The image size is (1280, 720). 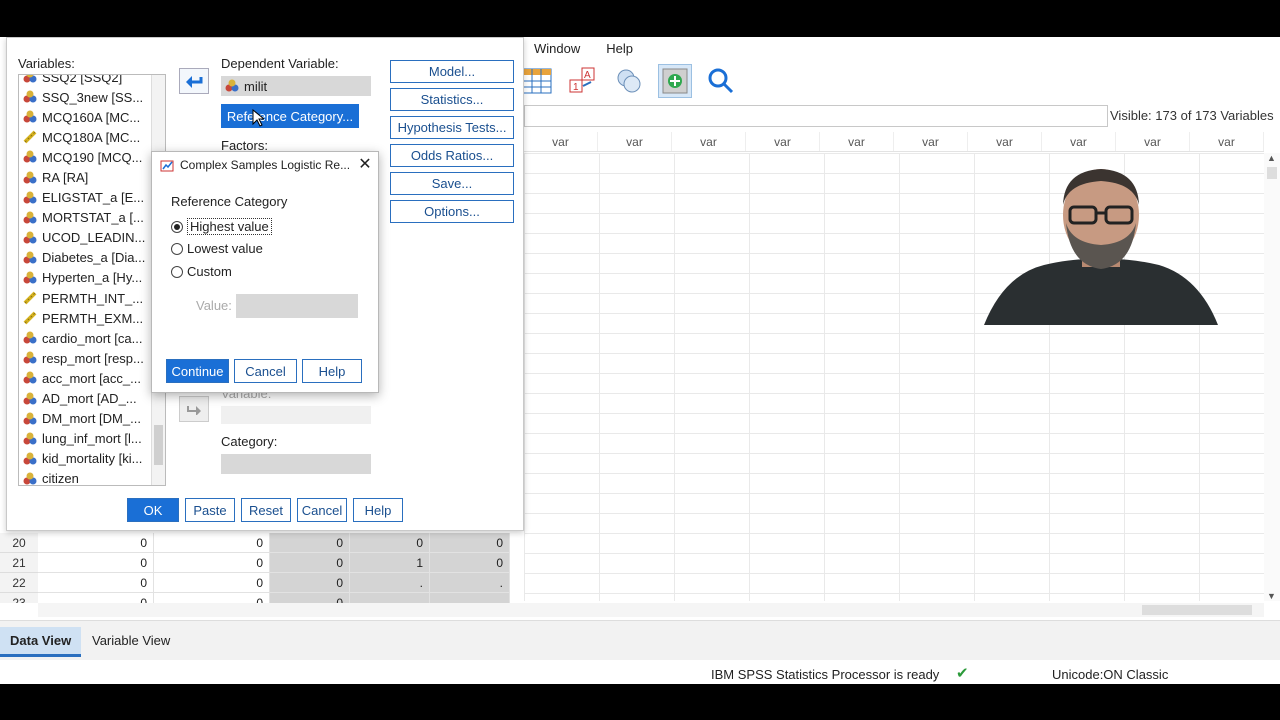 What do you see at coordinates (19, 598) in the screenshot?
I see `row-number: 23` at bounding box center [19, 598].